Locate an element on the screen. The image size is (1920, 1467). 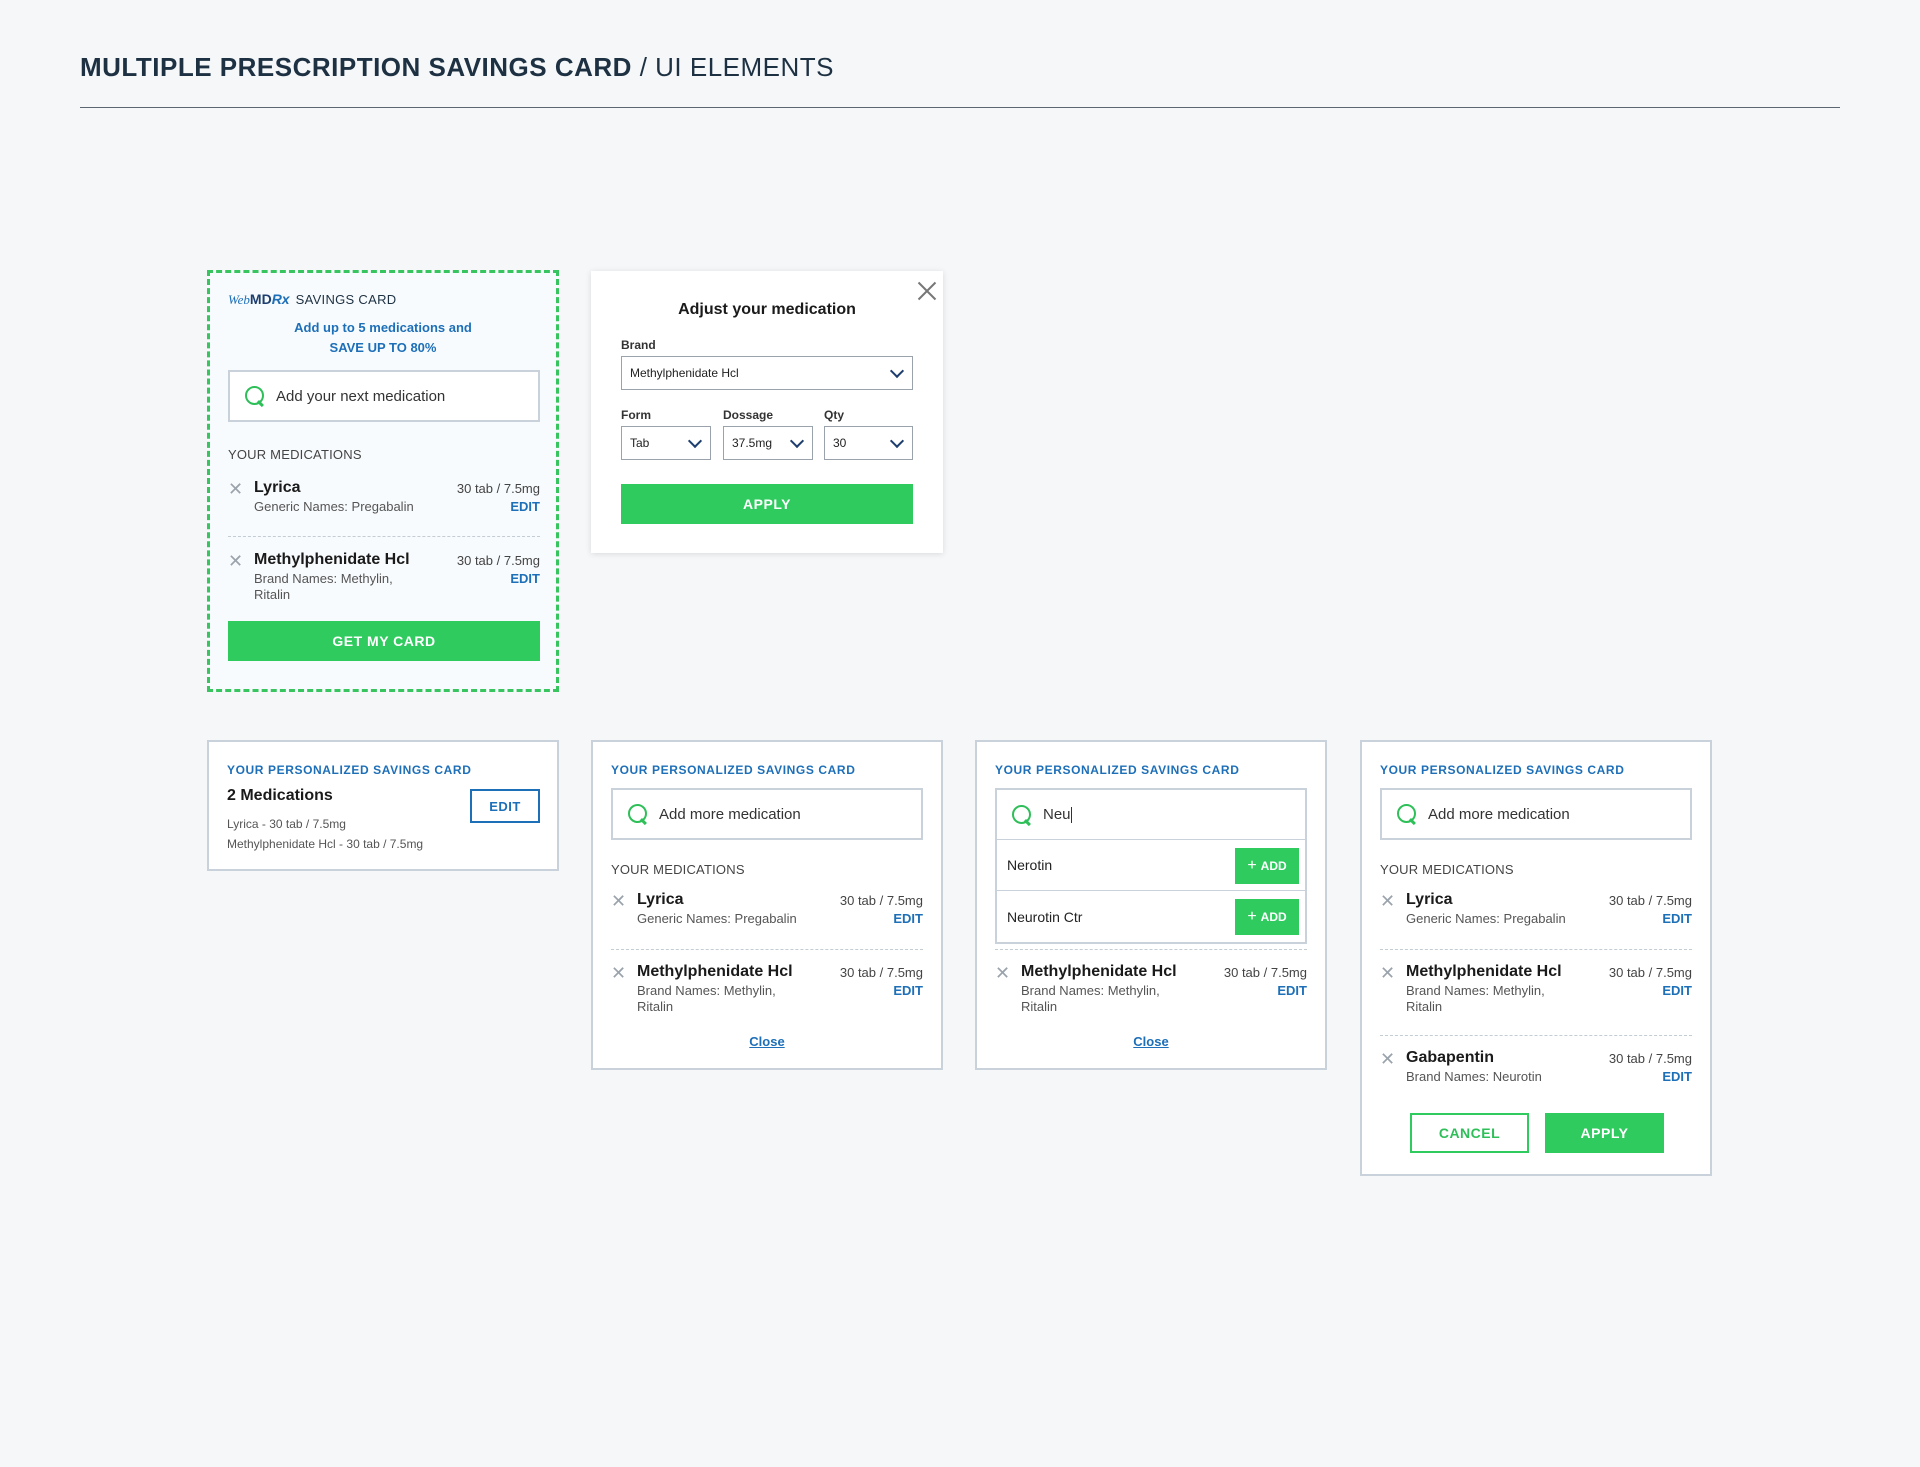
brand-logo: Web MDRx SAVINGS CARD is located at coordinates (312, 299).